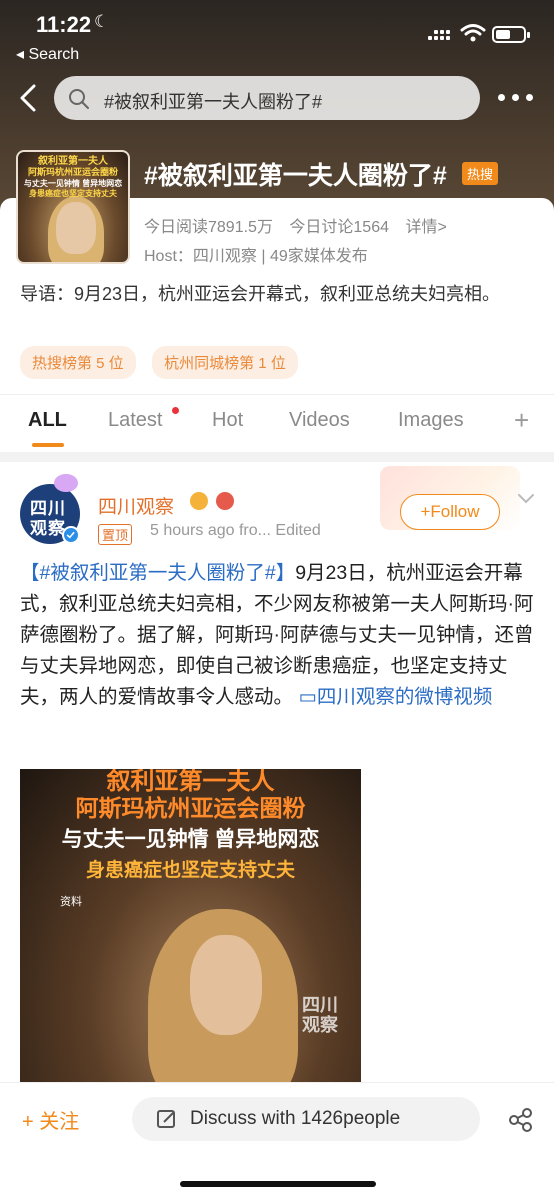 Image resolution: width=554 pixels, height=1199 pixels. Describe the element at coordinates (136, 505) in the screenshot. I see `post-username: 四川观察` at that location.